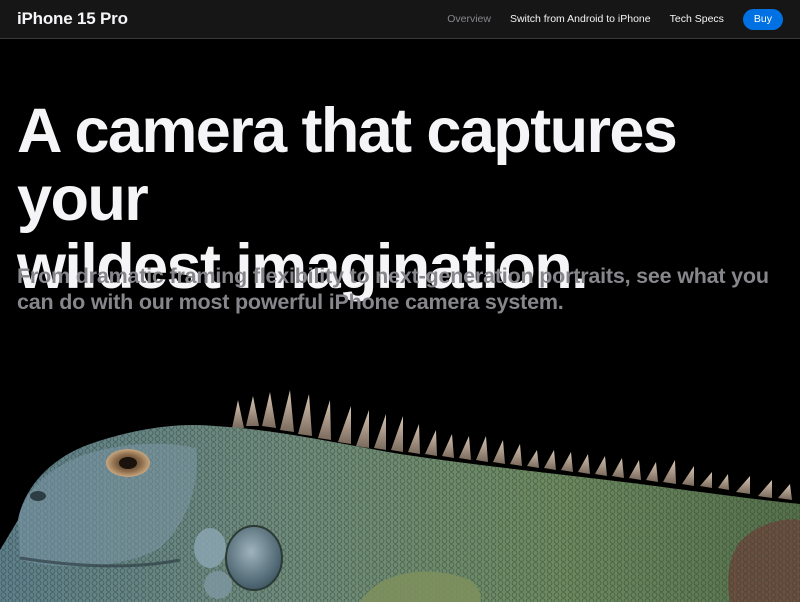 This screenshot has height=602, width=800. Describe the element at coordinates (580, 19) in the screenshot. I see `nav-link-switch-from-android: Switch from Android to iPhone` at that location.